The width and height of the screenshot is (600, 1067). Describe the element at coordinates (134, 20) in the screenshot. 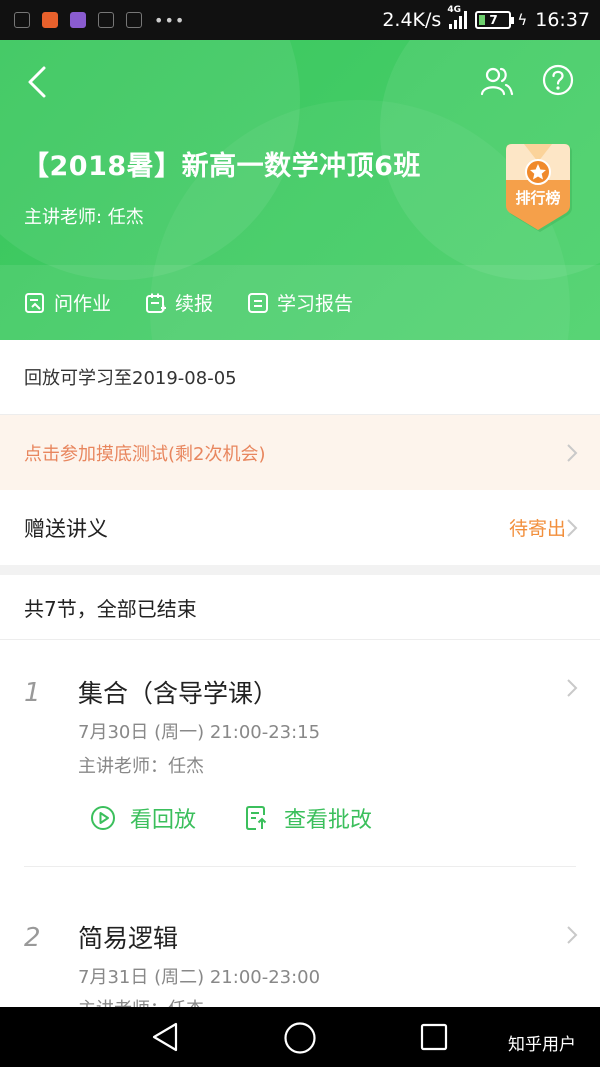

I see `sim-notification-icon` at that location.